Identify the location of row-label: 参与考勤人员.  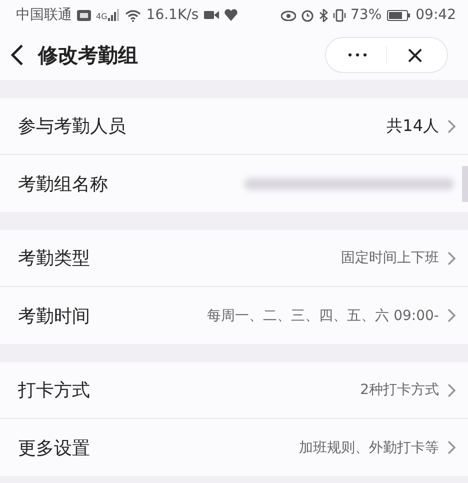
(72, 126).